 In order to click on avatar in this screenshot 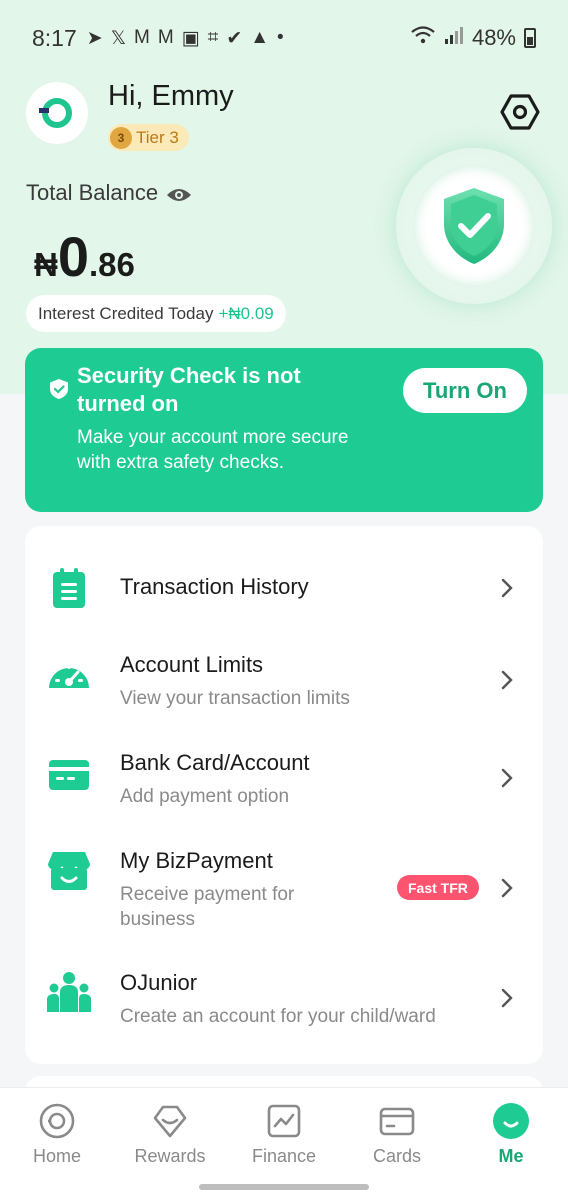, I will do `click(57, 113)`.